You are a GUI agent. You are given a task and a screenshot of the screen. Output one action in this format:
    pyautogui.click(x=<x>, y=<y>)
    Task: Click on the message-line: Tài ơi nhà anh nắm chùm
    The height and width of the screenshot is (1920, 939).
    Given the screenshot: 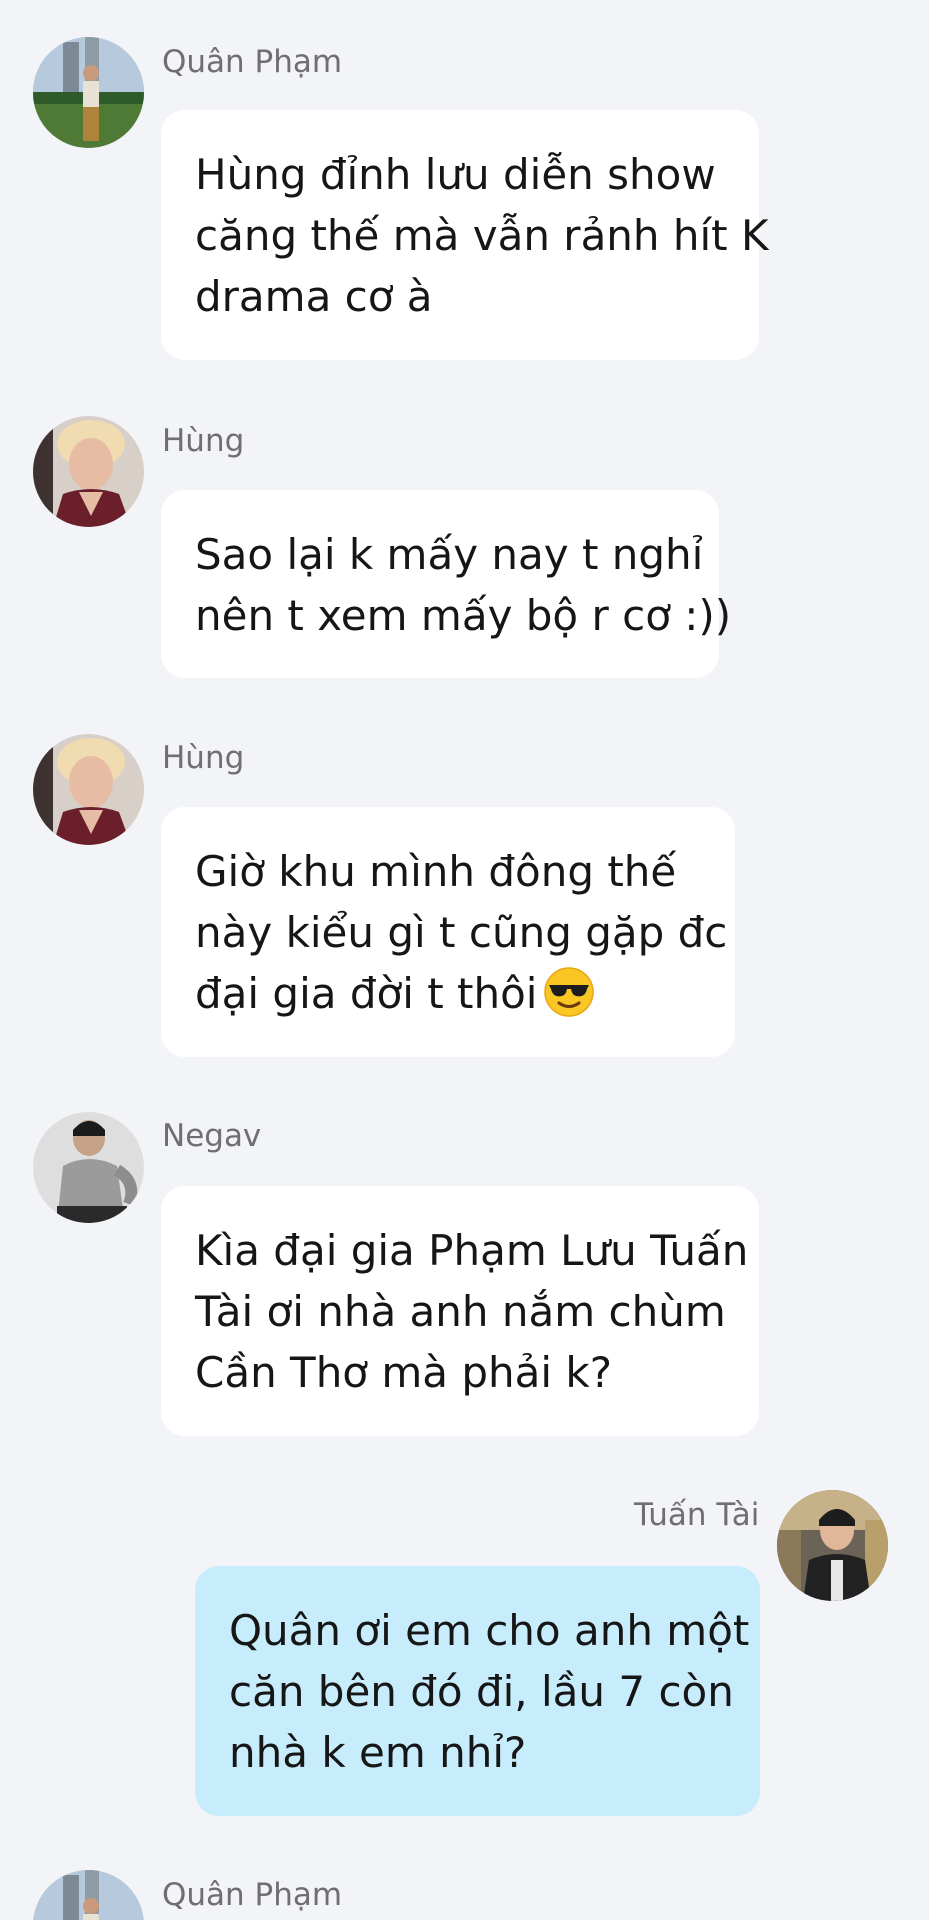 What is the action you would take?
    pyautogui.click(x=460, y=1311)
    